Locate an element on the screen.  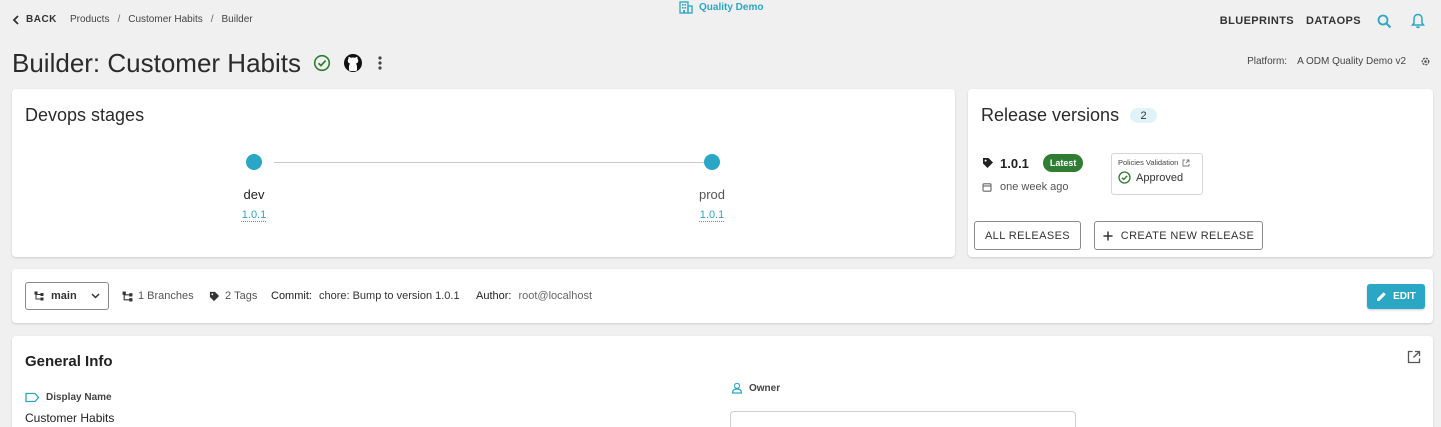
branches-icon is located at coordinates (127, 296).